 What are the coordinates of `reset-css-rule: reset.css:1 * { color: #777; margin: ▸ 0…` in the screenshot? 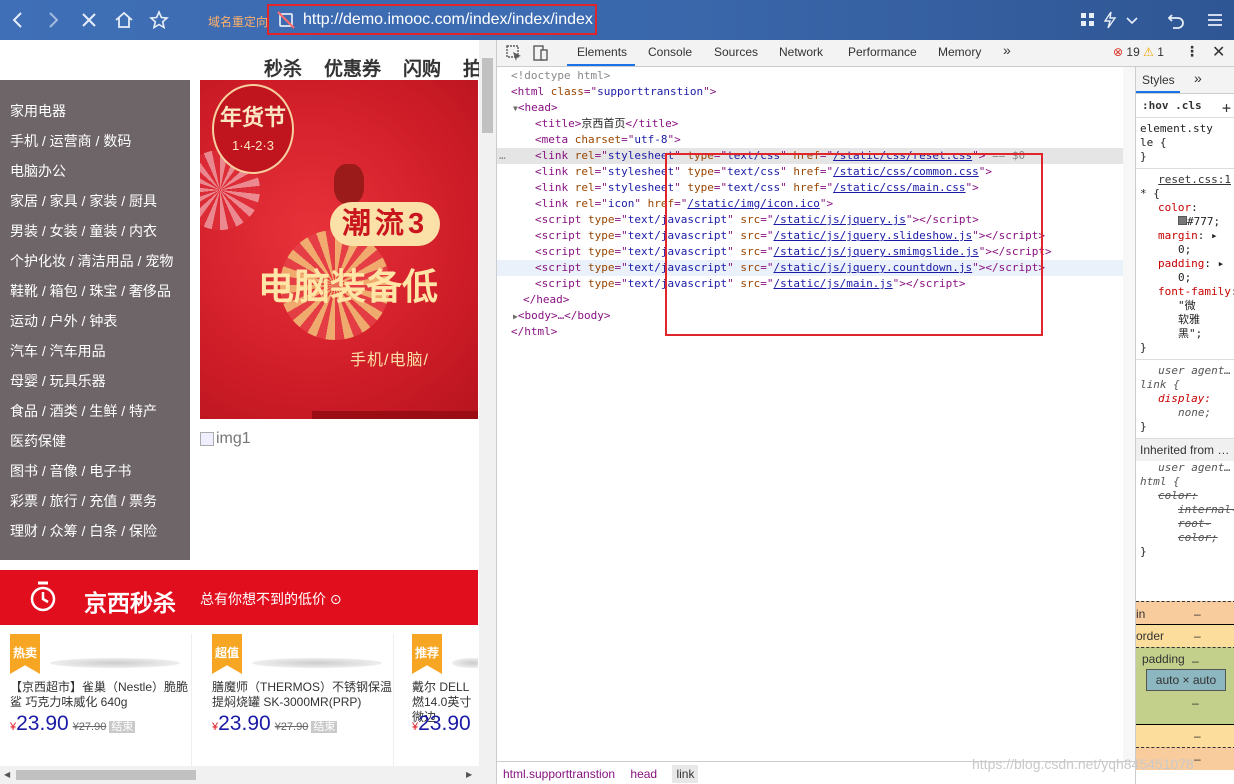 It's located at (1185, 261).